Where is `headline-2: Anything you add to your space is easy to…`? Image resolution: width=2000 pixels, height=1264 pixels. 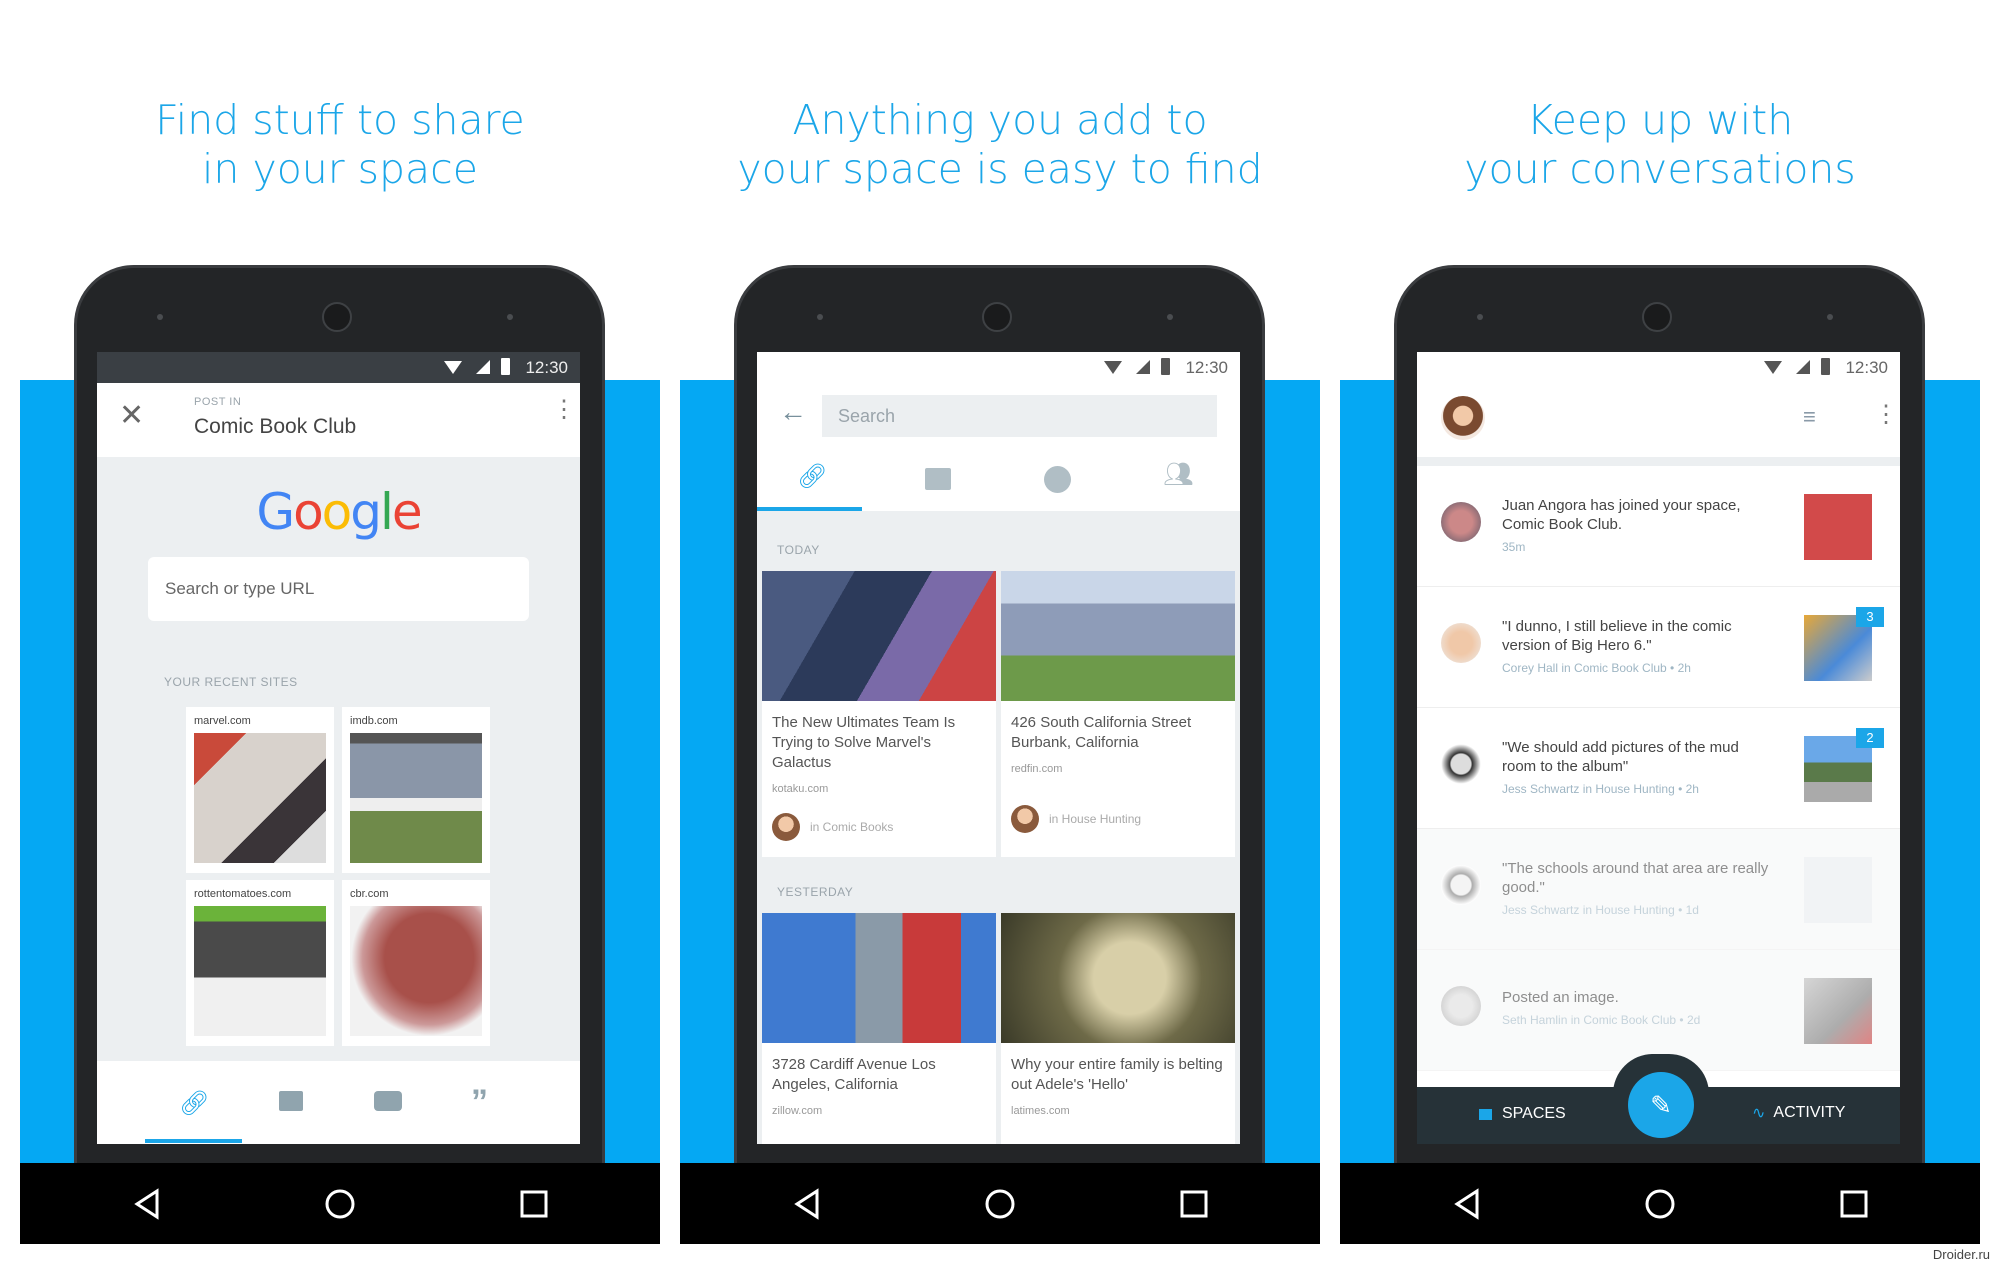
headline-2: Anything you add to your space is easy to… is located at coordinates (1000, 145).